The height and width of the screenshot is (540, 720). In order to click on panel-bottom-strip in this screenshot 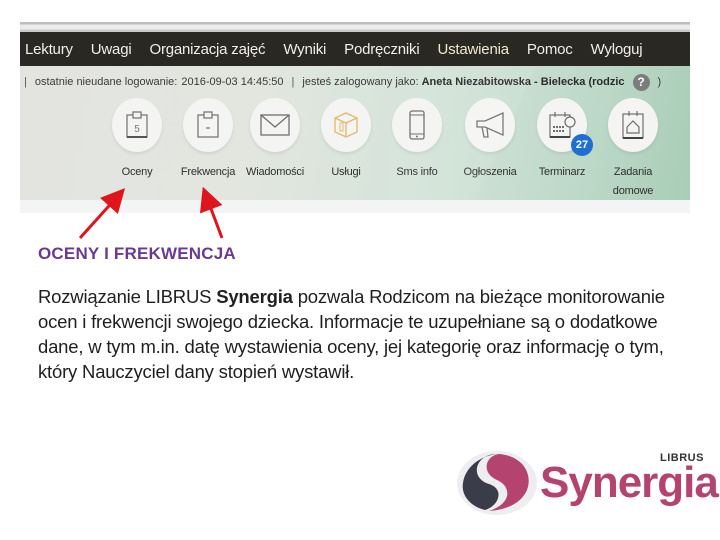, I will do `click(355, 206)`.